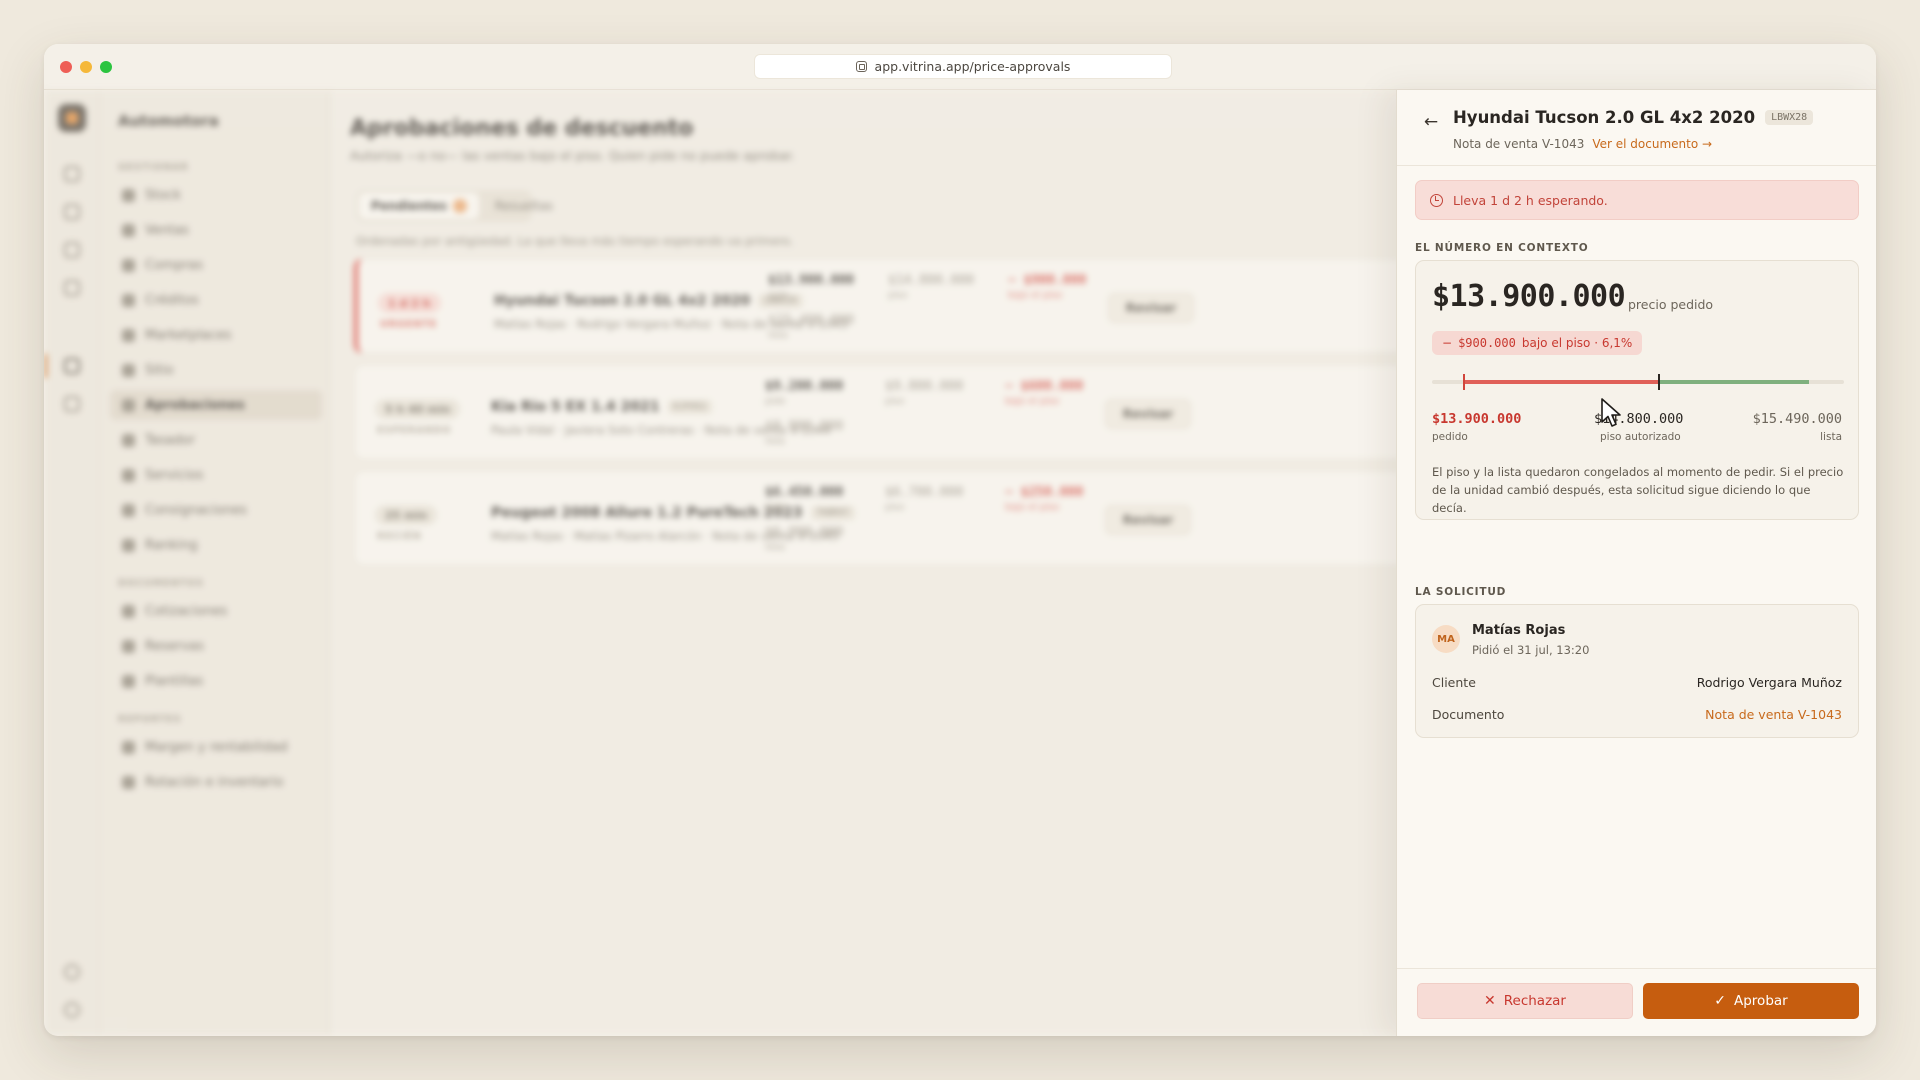  What do you see at coordinates (1797, 419) in the screenshot?
I see `scale-list-value: $15.490.000` at bounding box center [1797, 419].